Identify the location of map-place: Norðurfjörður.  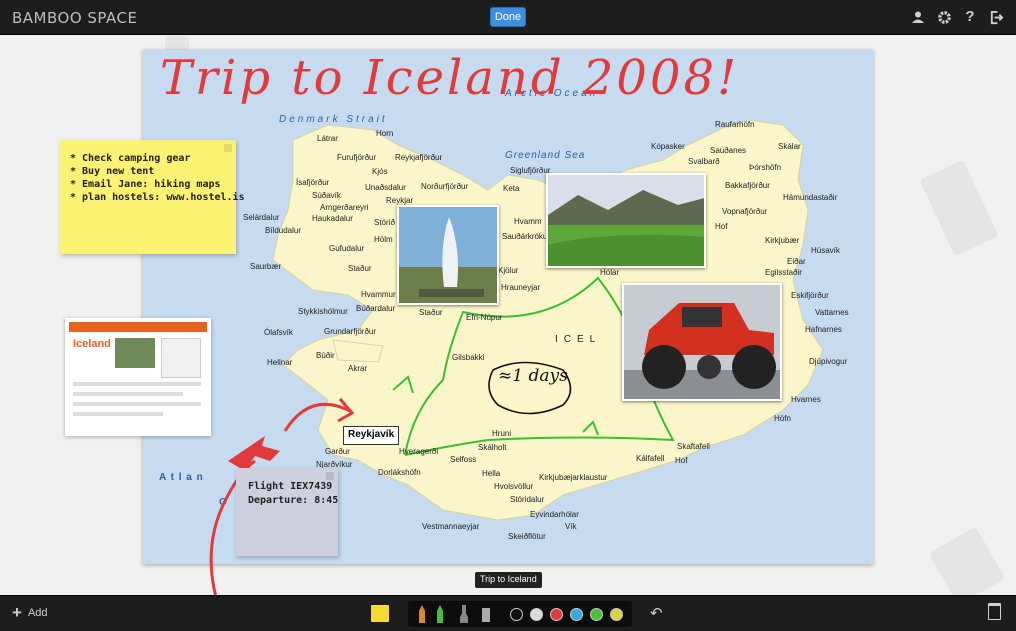
(445, 186).